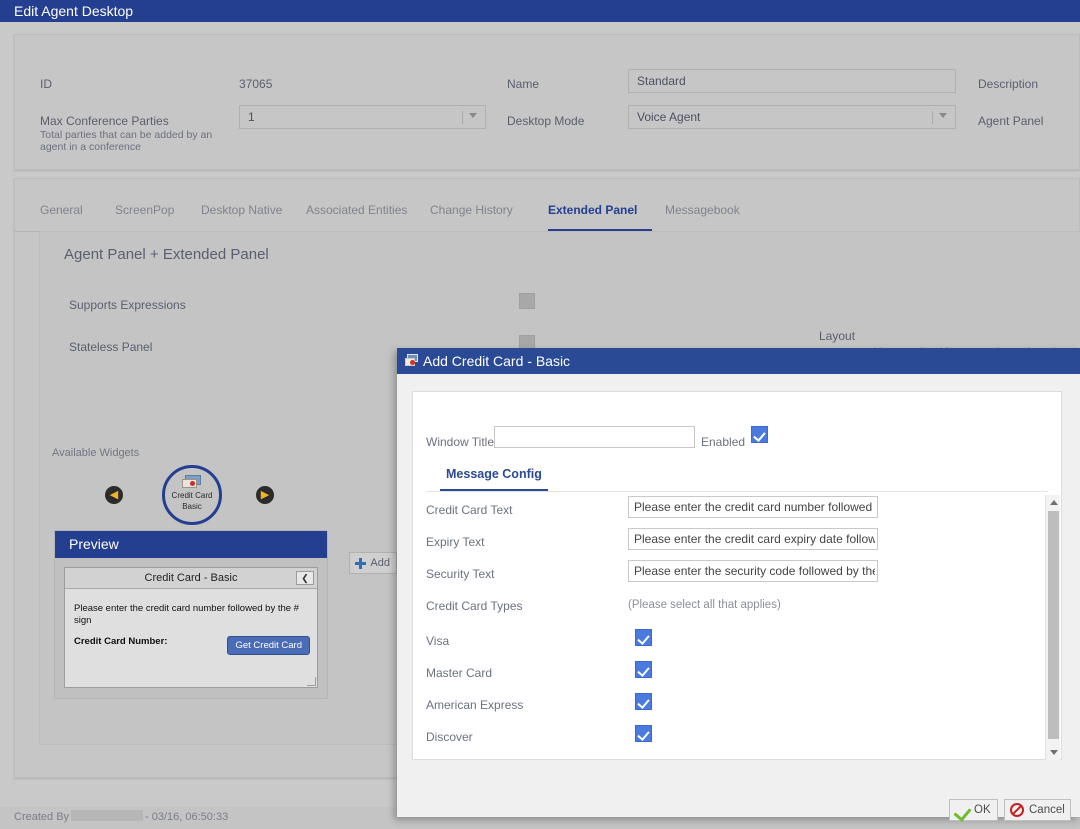 The height and width of the screenshot is (829, 1080). What do you see at coordinates (74, 11) in the screenshot?
I see `page-title: Edit Agent Desktop` at bounding box center [74, 11].